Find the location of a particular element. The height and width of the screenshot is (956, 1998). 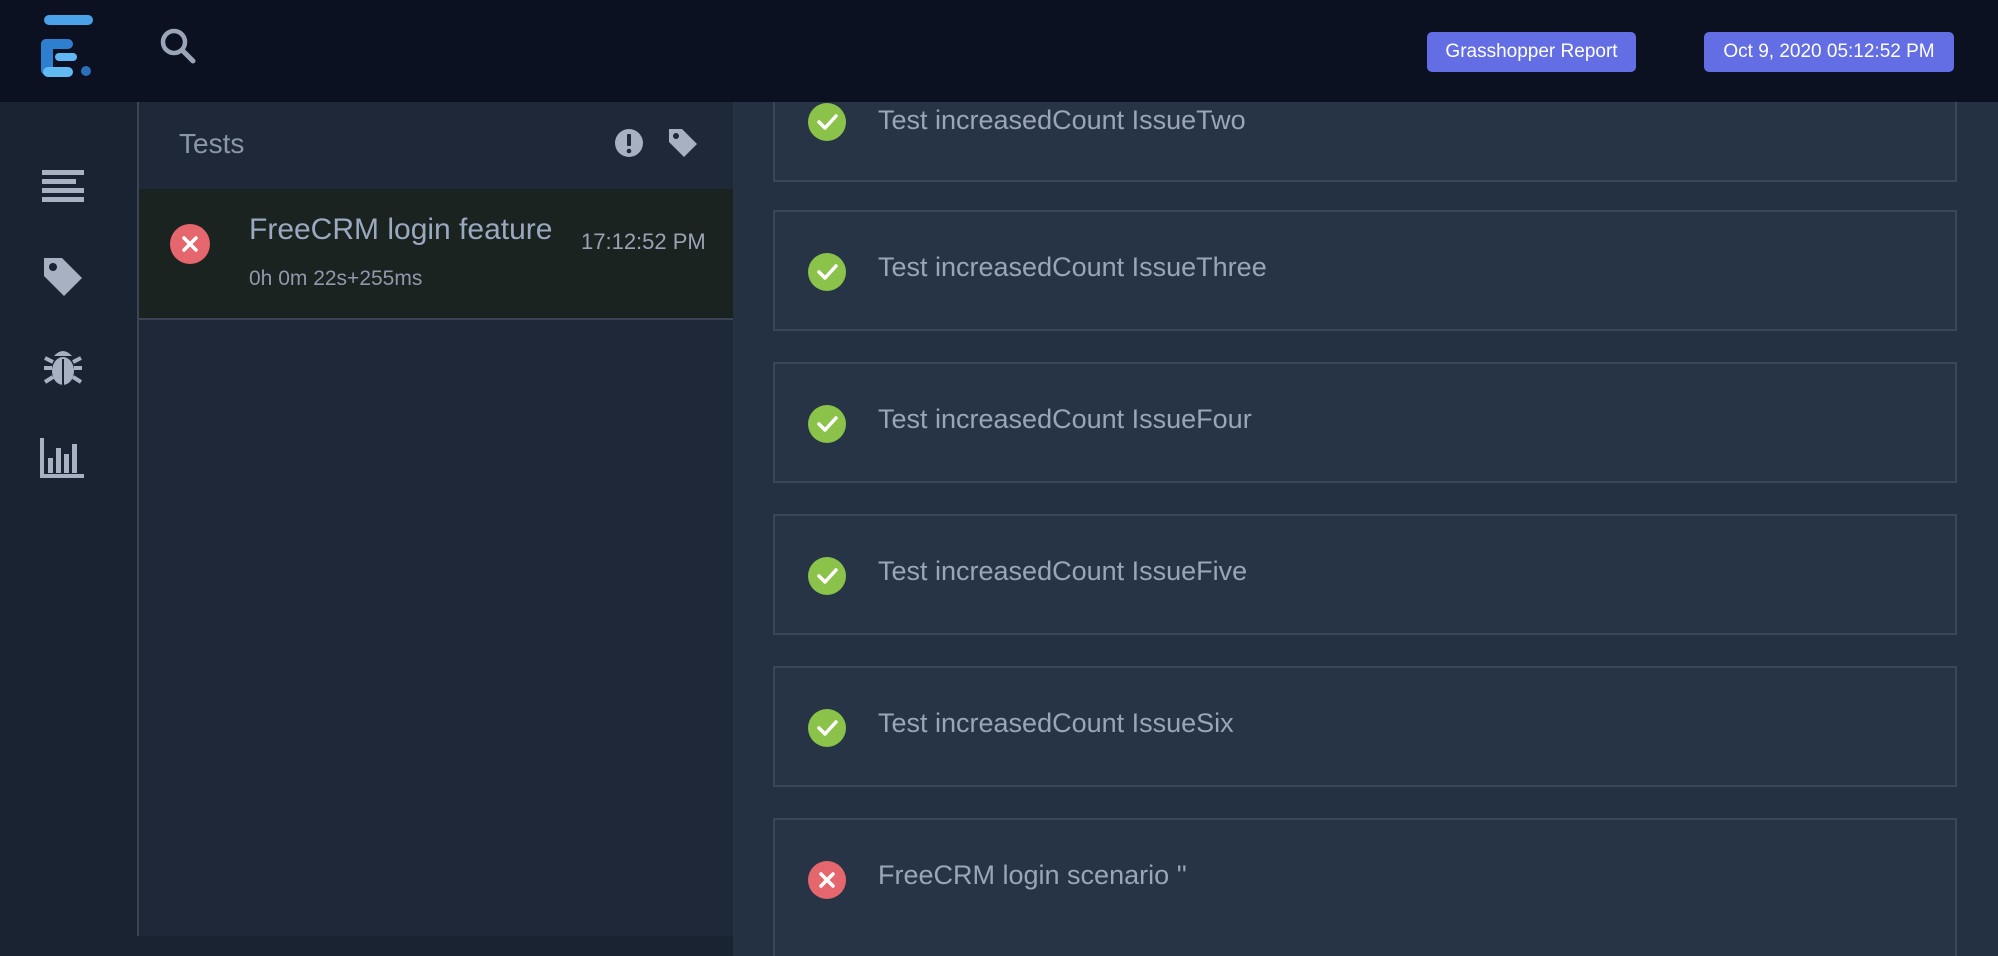

test-start-time: 17:12:52 PM is located at coordinates (643, 241).